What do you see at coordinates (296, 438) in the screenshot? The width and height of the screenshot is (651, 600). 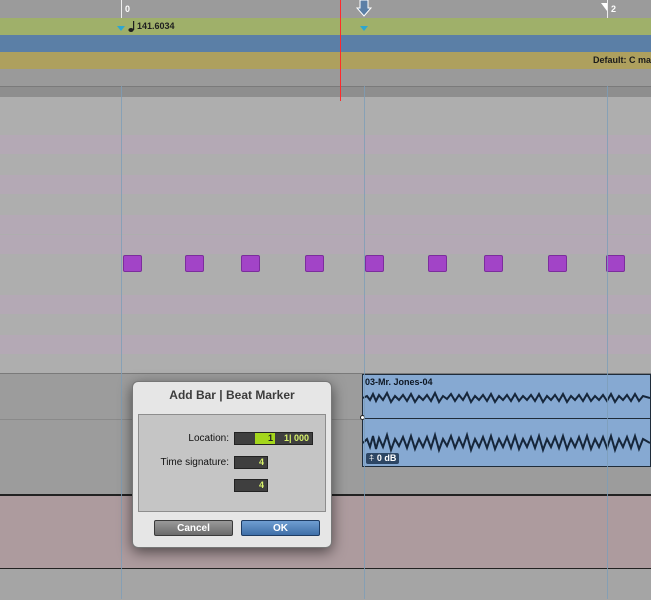 I see `location-beat-tick-value: 1| 000` at bounding box center [296, 438].